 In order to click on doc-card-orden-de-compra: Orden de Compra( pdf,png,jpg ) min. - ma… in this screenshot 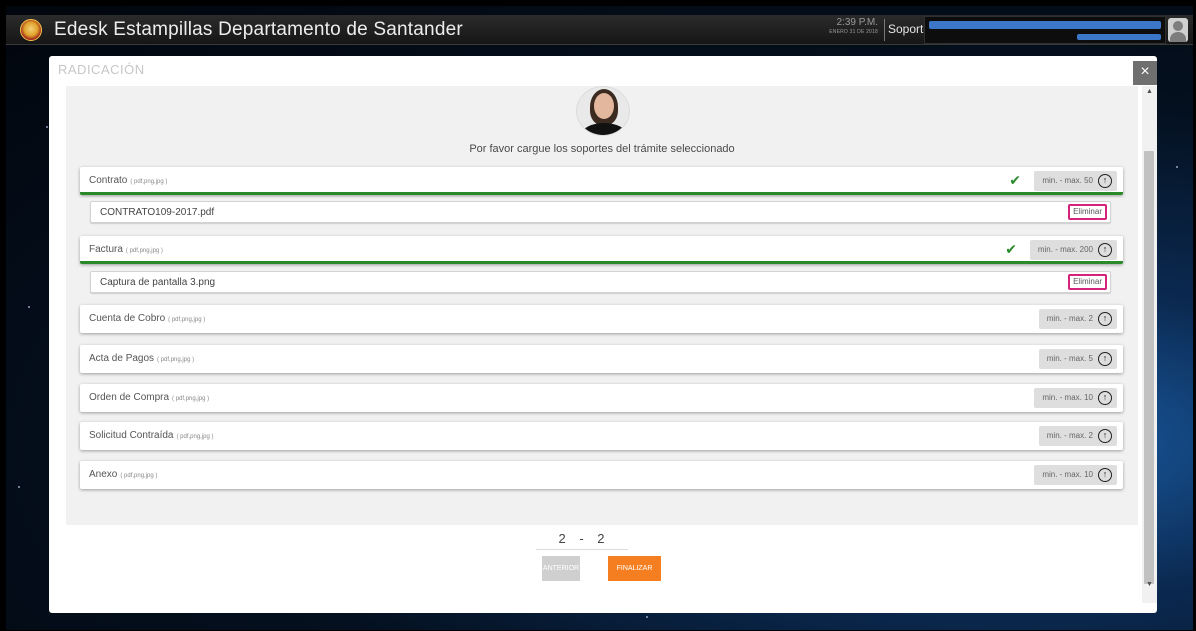, I will do `click(601, 398)`.